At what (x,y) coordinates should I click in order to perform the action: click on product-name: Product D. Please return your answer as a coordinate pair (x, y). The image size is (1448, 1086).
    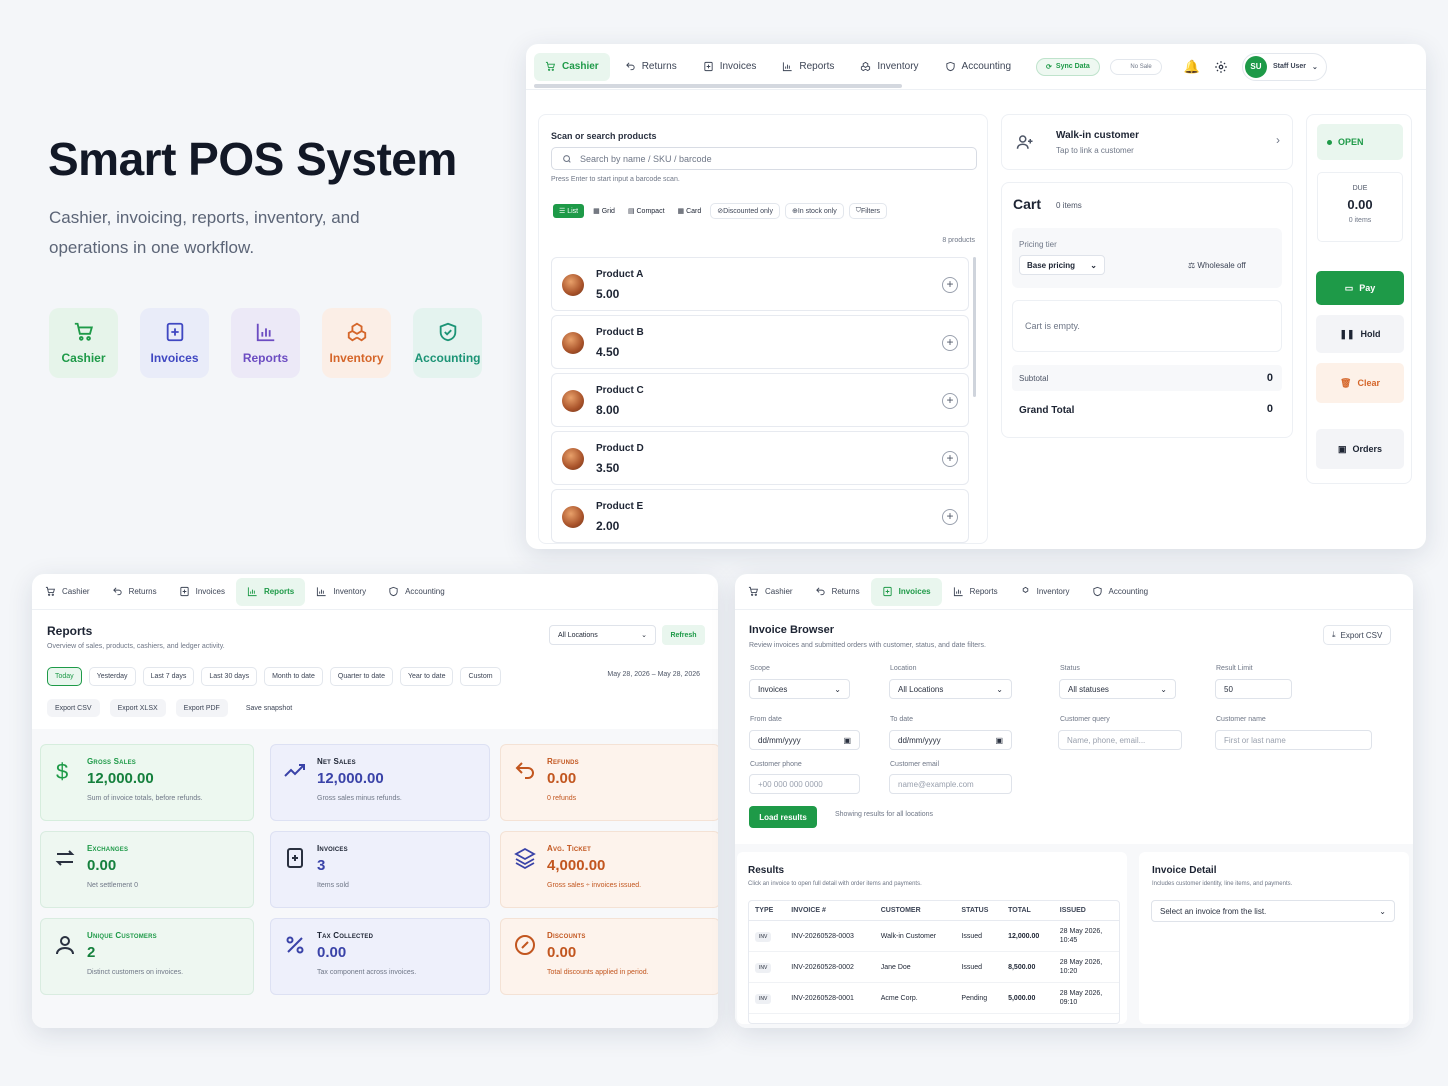
    Looking at the image, I should click on (620, 448).